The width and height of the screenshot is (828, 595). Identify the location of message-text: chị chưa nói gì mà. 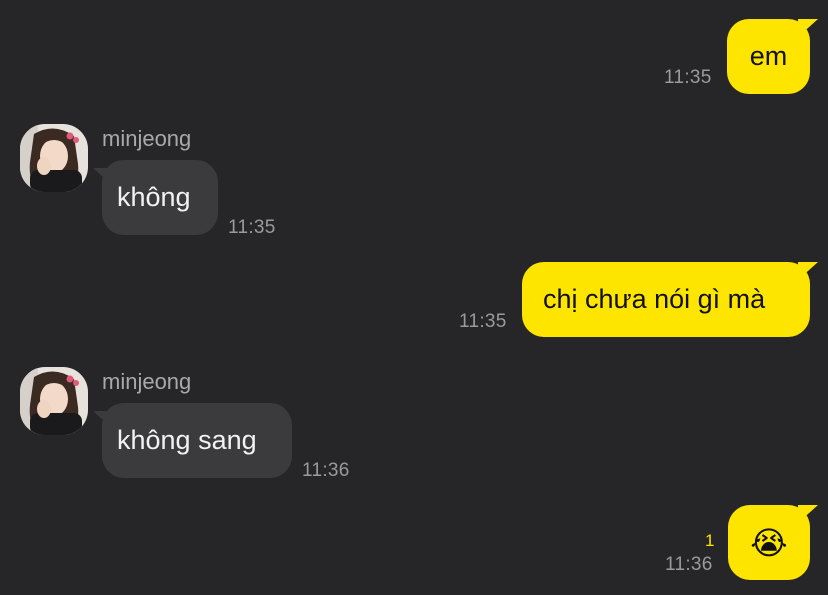
(654, 299).